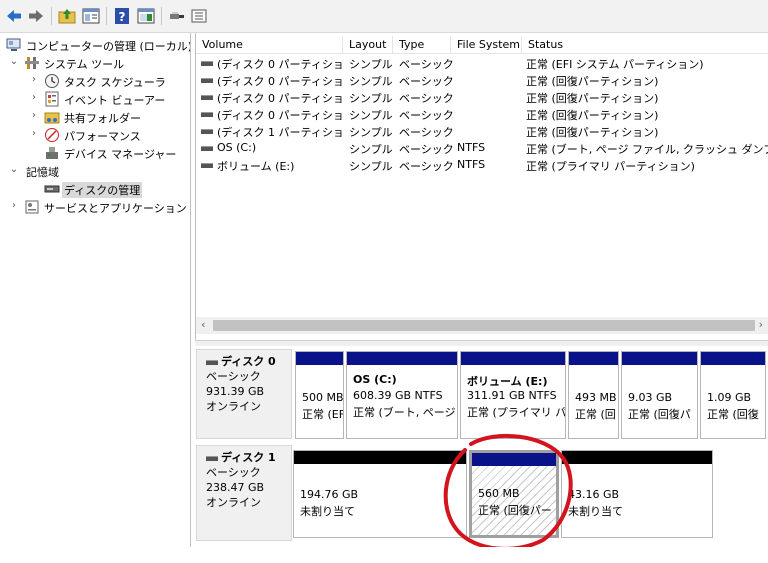  What do you see at coordinates (327, 511) in the screenshot?
I see `partition-status: 未割り当て` at bounding box center [327, 511].